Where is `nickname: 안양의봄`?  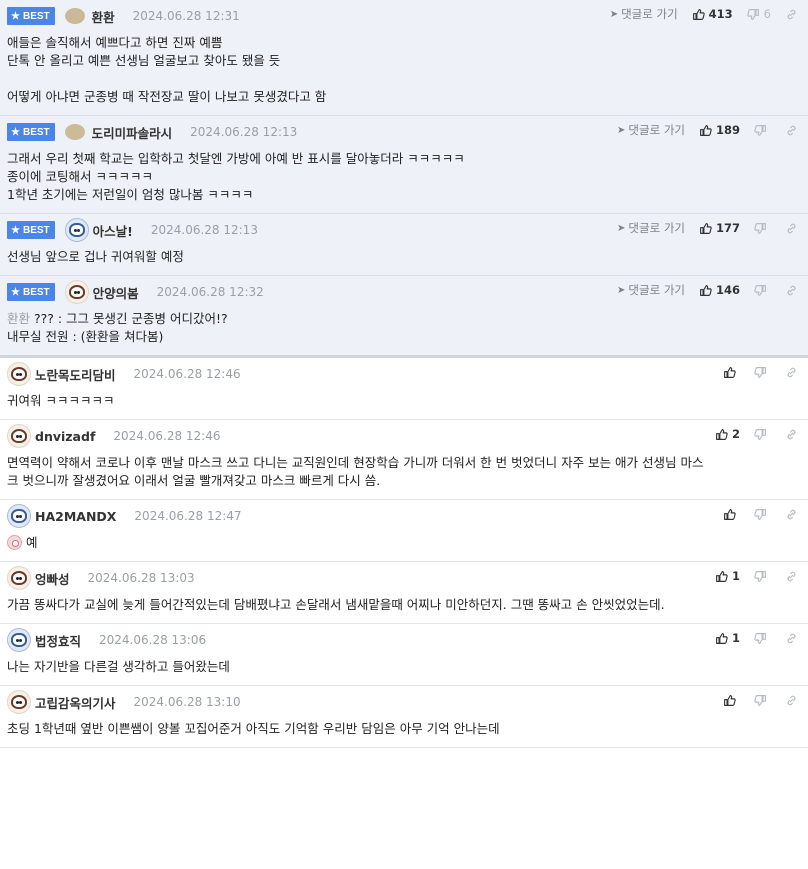 nickname: 안양의봄 is located at coordinates (116, 292).